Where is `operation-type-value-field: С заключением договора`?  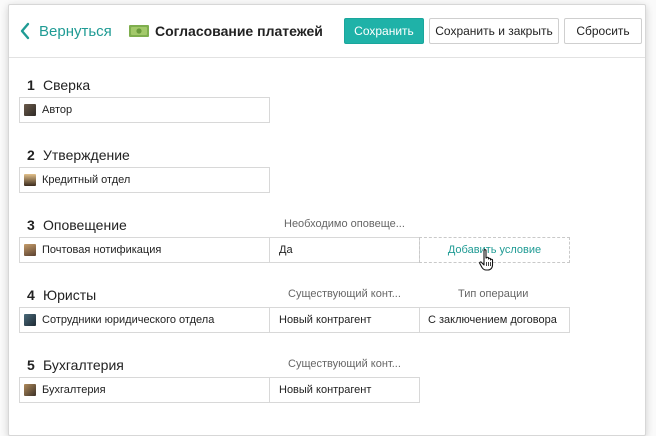 operation-type-value-field: С заключением договора is located at coordinates (494, 320).